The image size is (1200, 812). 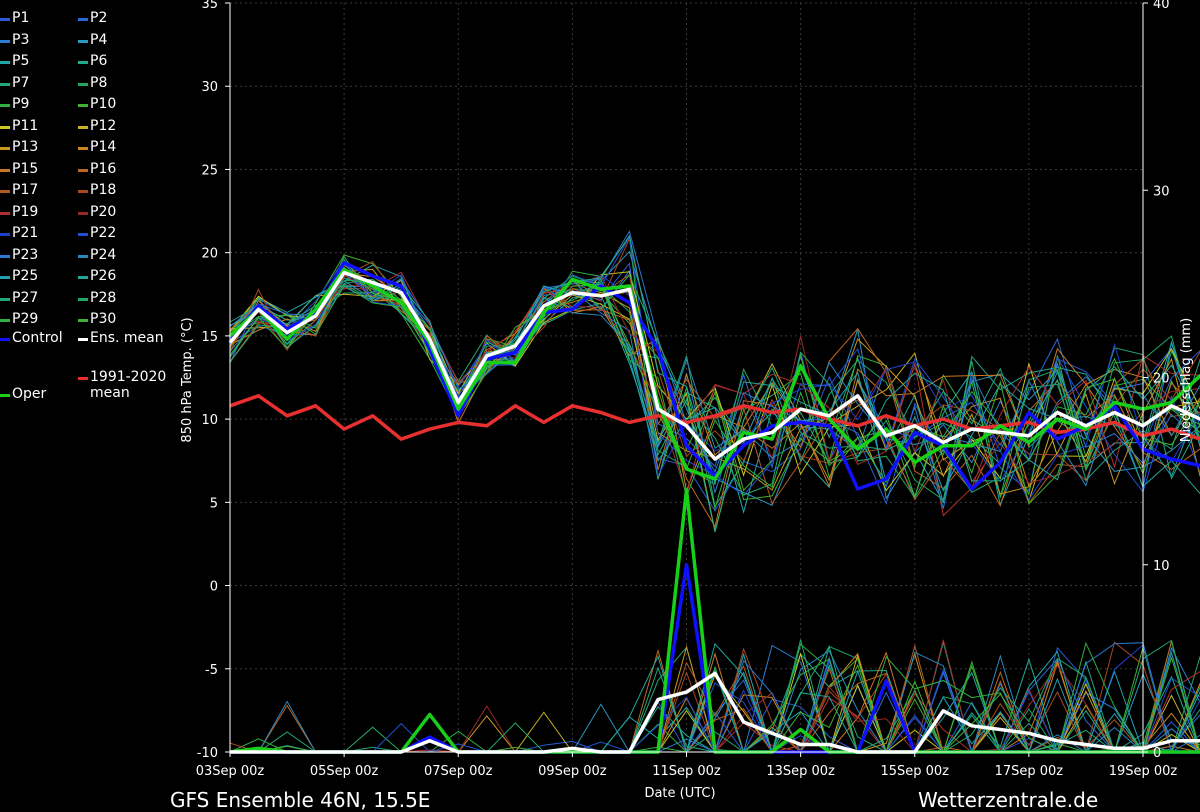 What do you see at coordinates (214, 587) in the screenshot?
I see `y-tick-label: 0` at bounding box center [214, 587].